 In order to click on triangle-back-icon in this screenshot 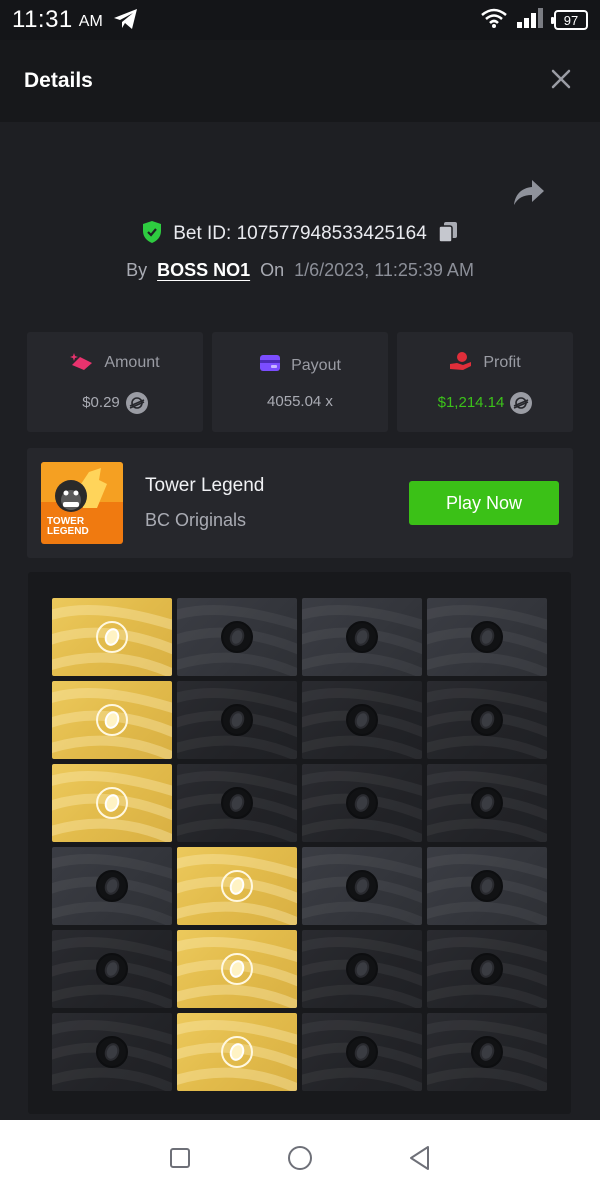, I will do `click(420, 1160)`.